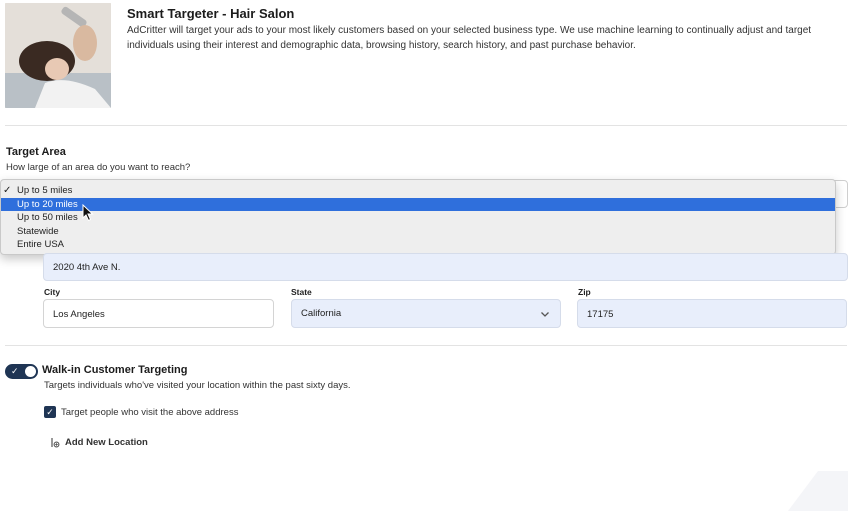 The width and height of the screenshot is (848, 511). Describe the element at coordinates (21, 371) in the screenshot. I see `walk-in-toggle: ✓` at that location.